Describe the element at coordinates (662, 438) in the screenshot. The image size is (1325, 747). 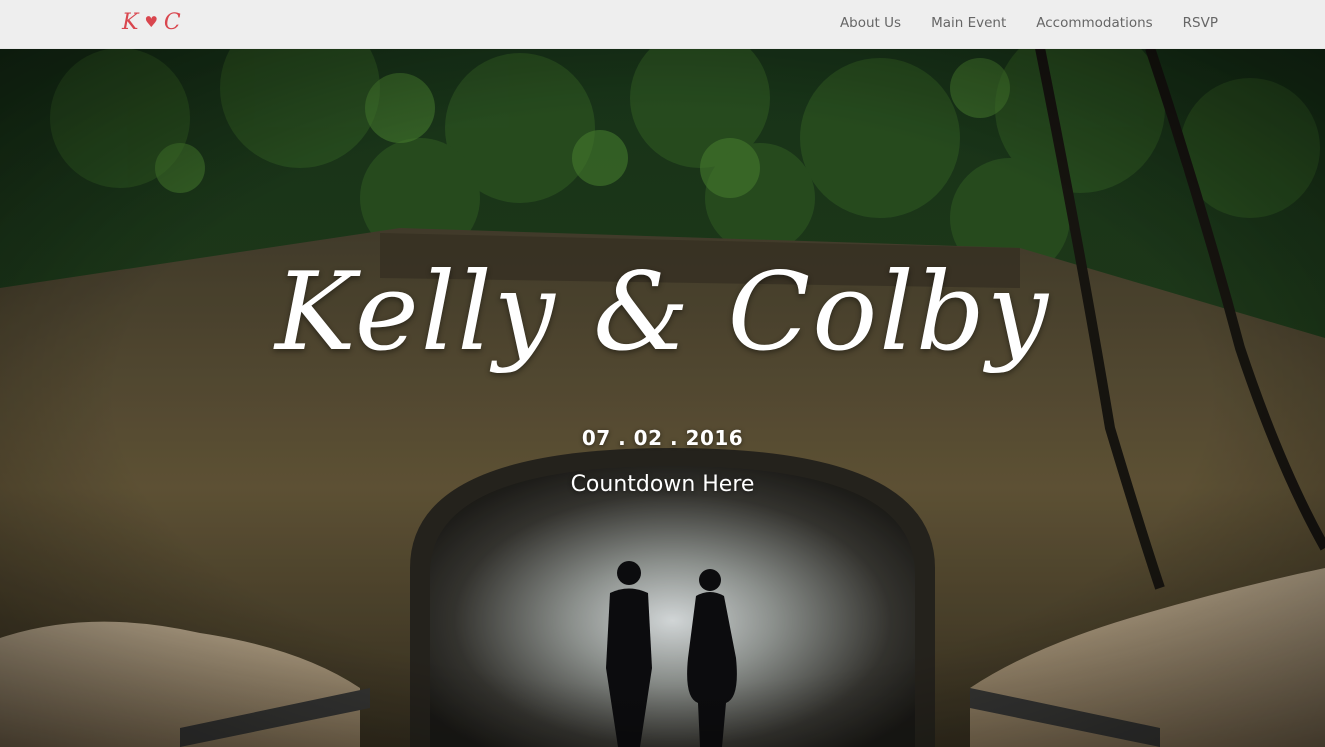
I see `wedding-date: 07 . 02 . 2016` at that location.